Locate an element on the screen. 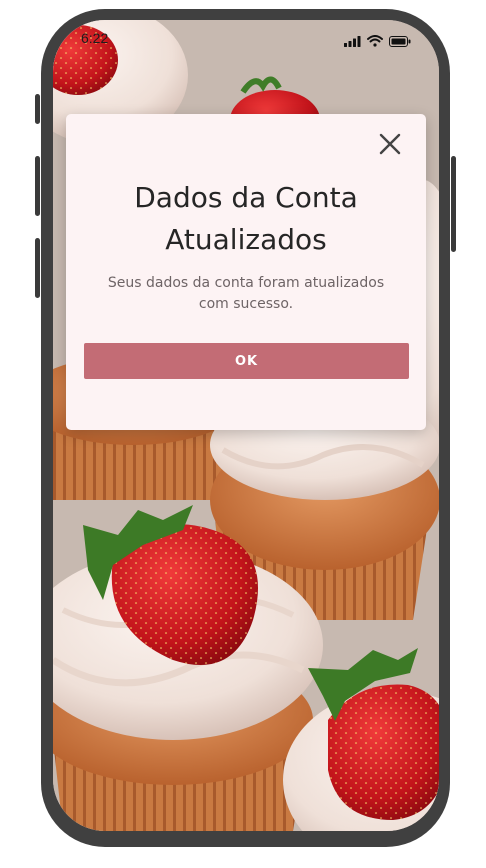 The height and width of the screenshot is (868, 486). phone-power-button is located at coordinates (453, 204).